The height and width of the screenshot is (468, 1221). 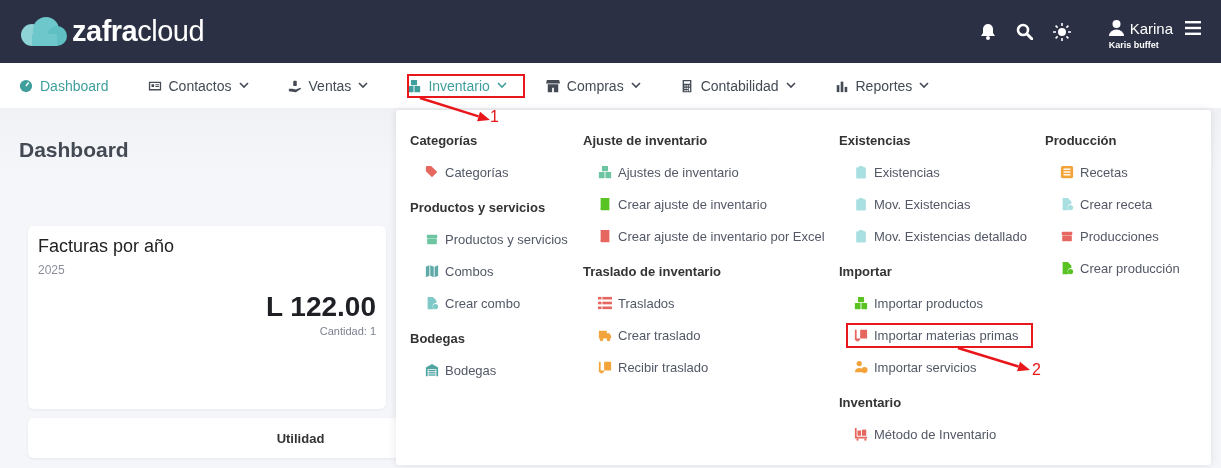 What do you see at coordinates (882, 85) in the screenshot?
I see `nav-tab: Reportes` at bounding box center [882, 85].